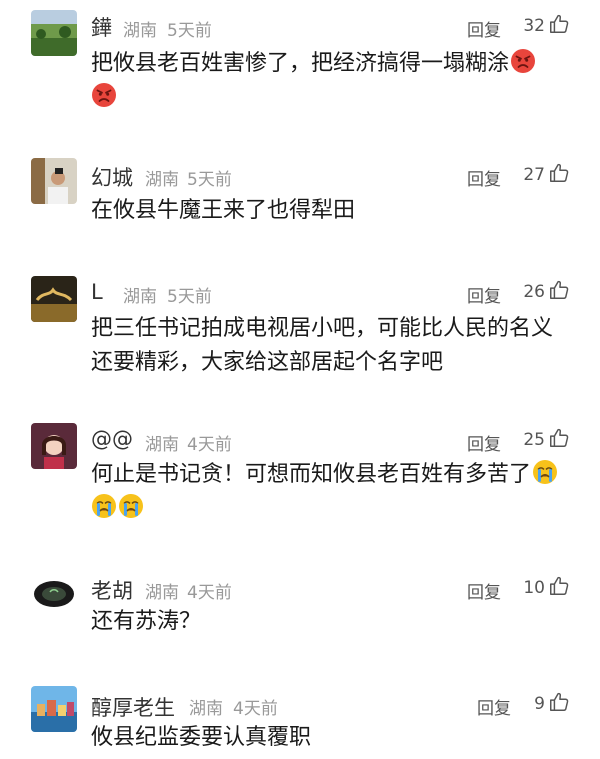 The height and width of the screenshot is (759, 600). What do you see at coordinates (112, 439) in the screenshot?
I see `username: @@` at bounding box center [112, 439].